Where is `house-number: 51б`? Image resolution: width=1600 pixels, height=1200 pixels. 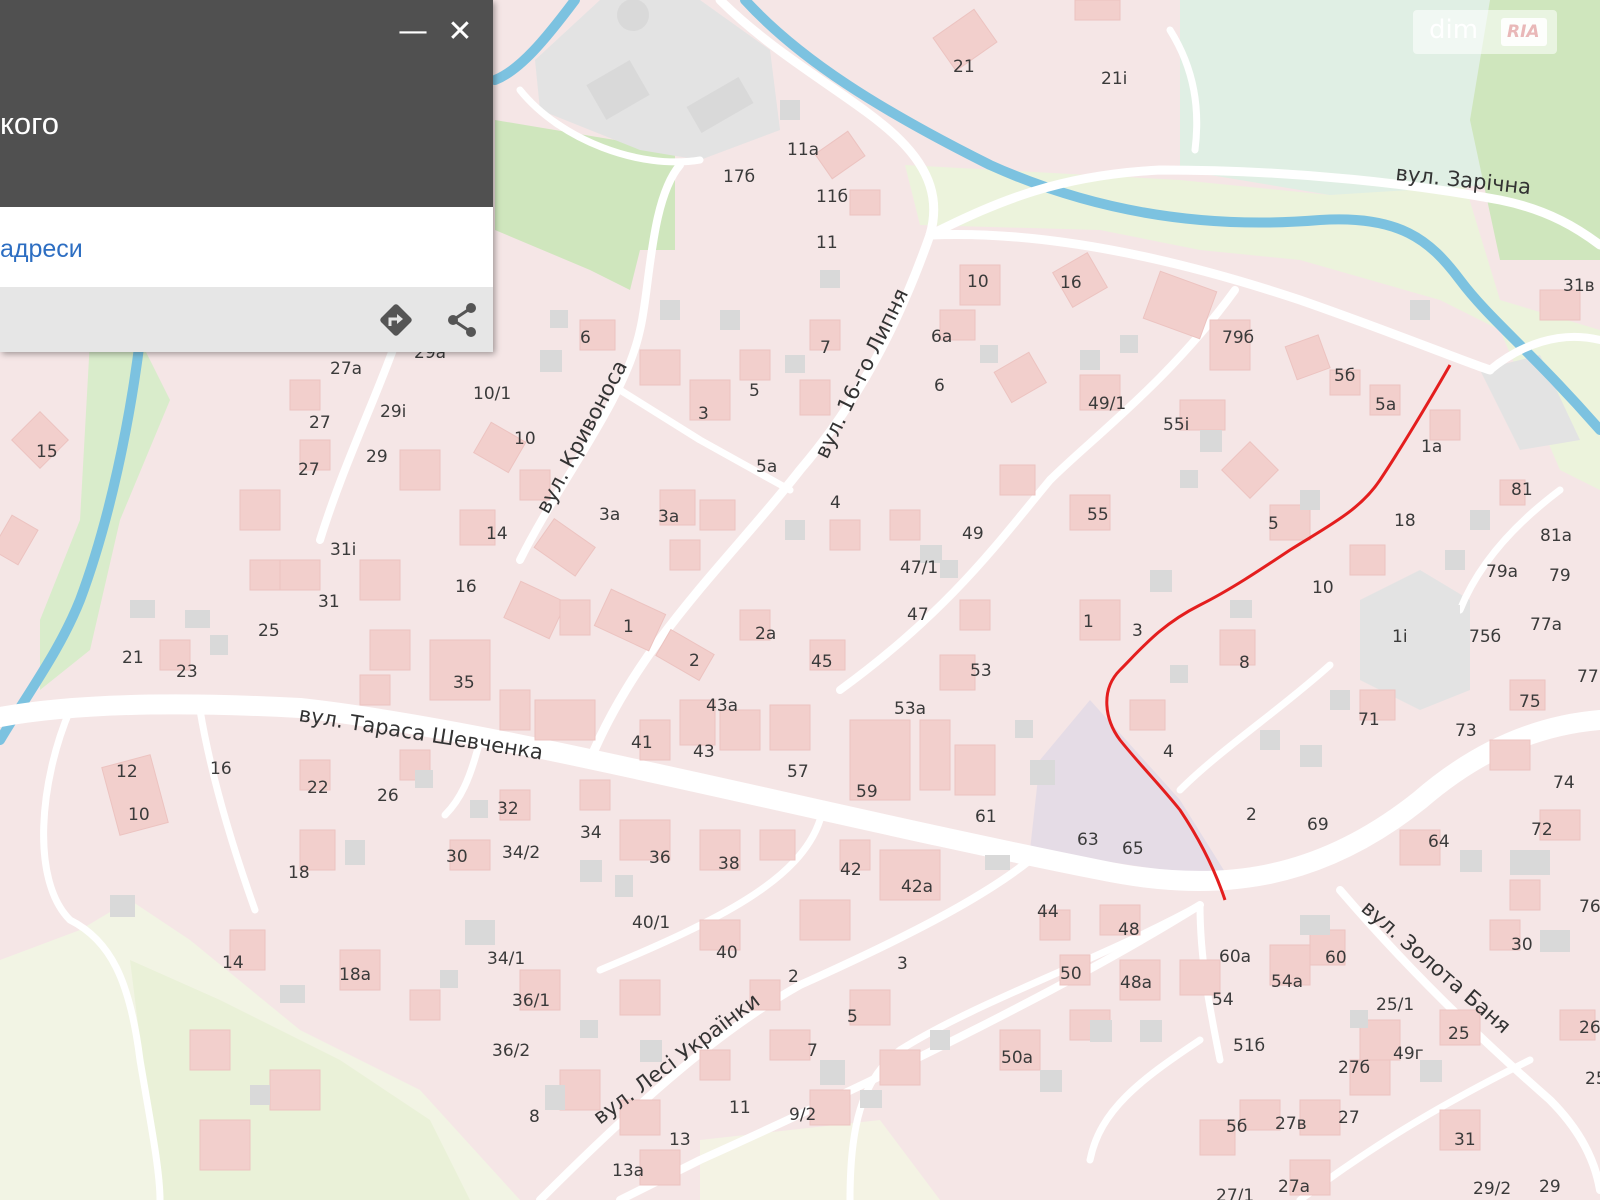 house-number: 51б is located at coordinates (1249, 1046).